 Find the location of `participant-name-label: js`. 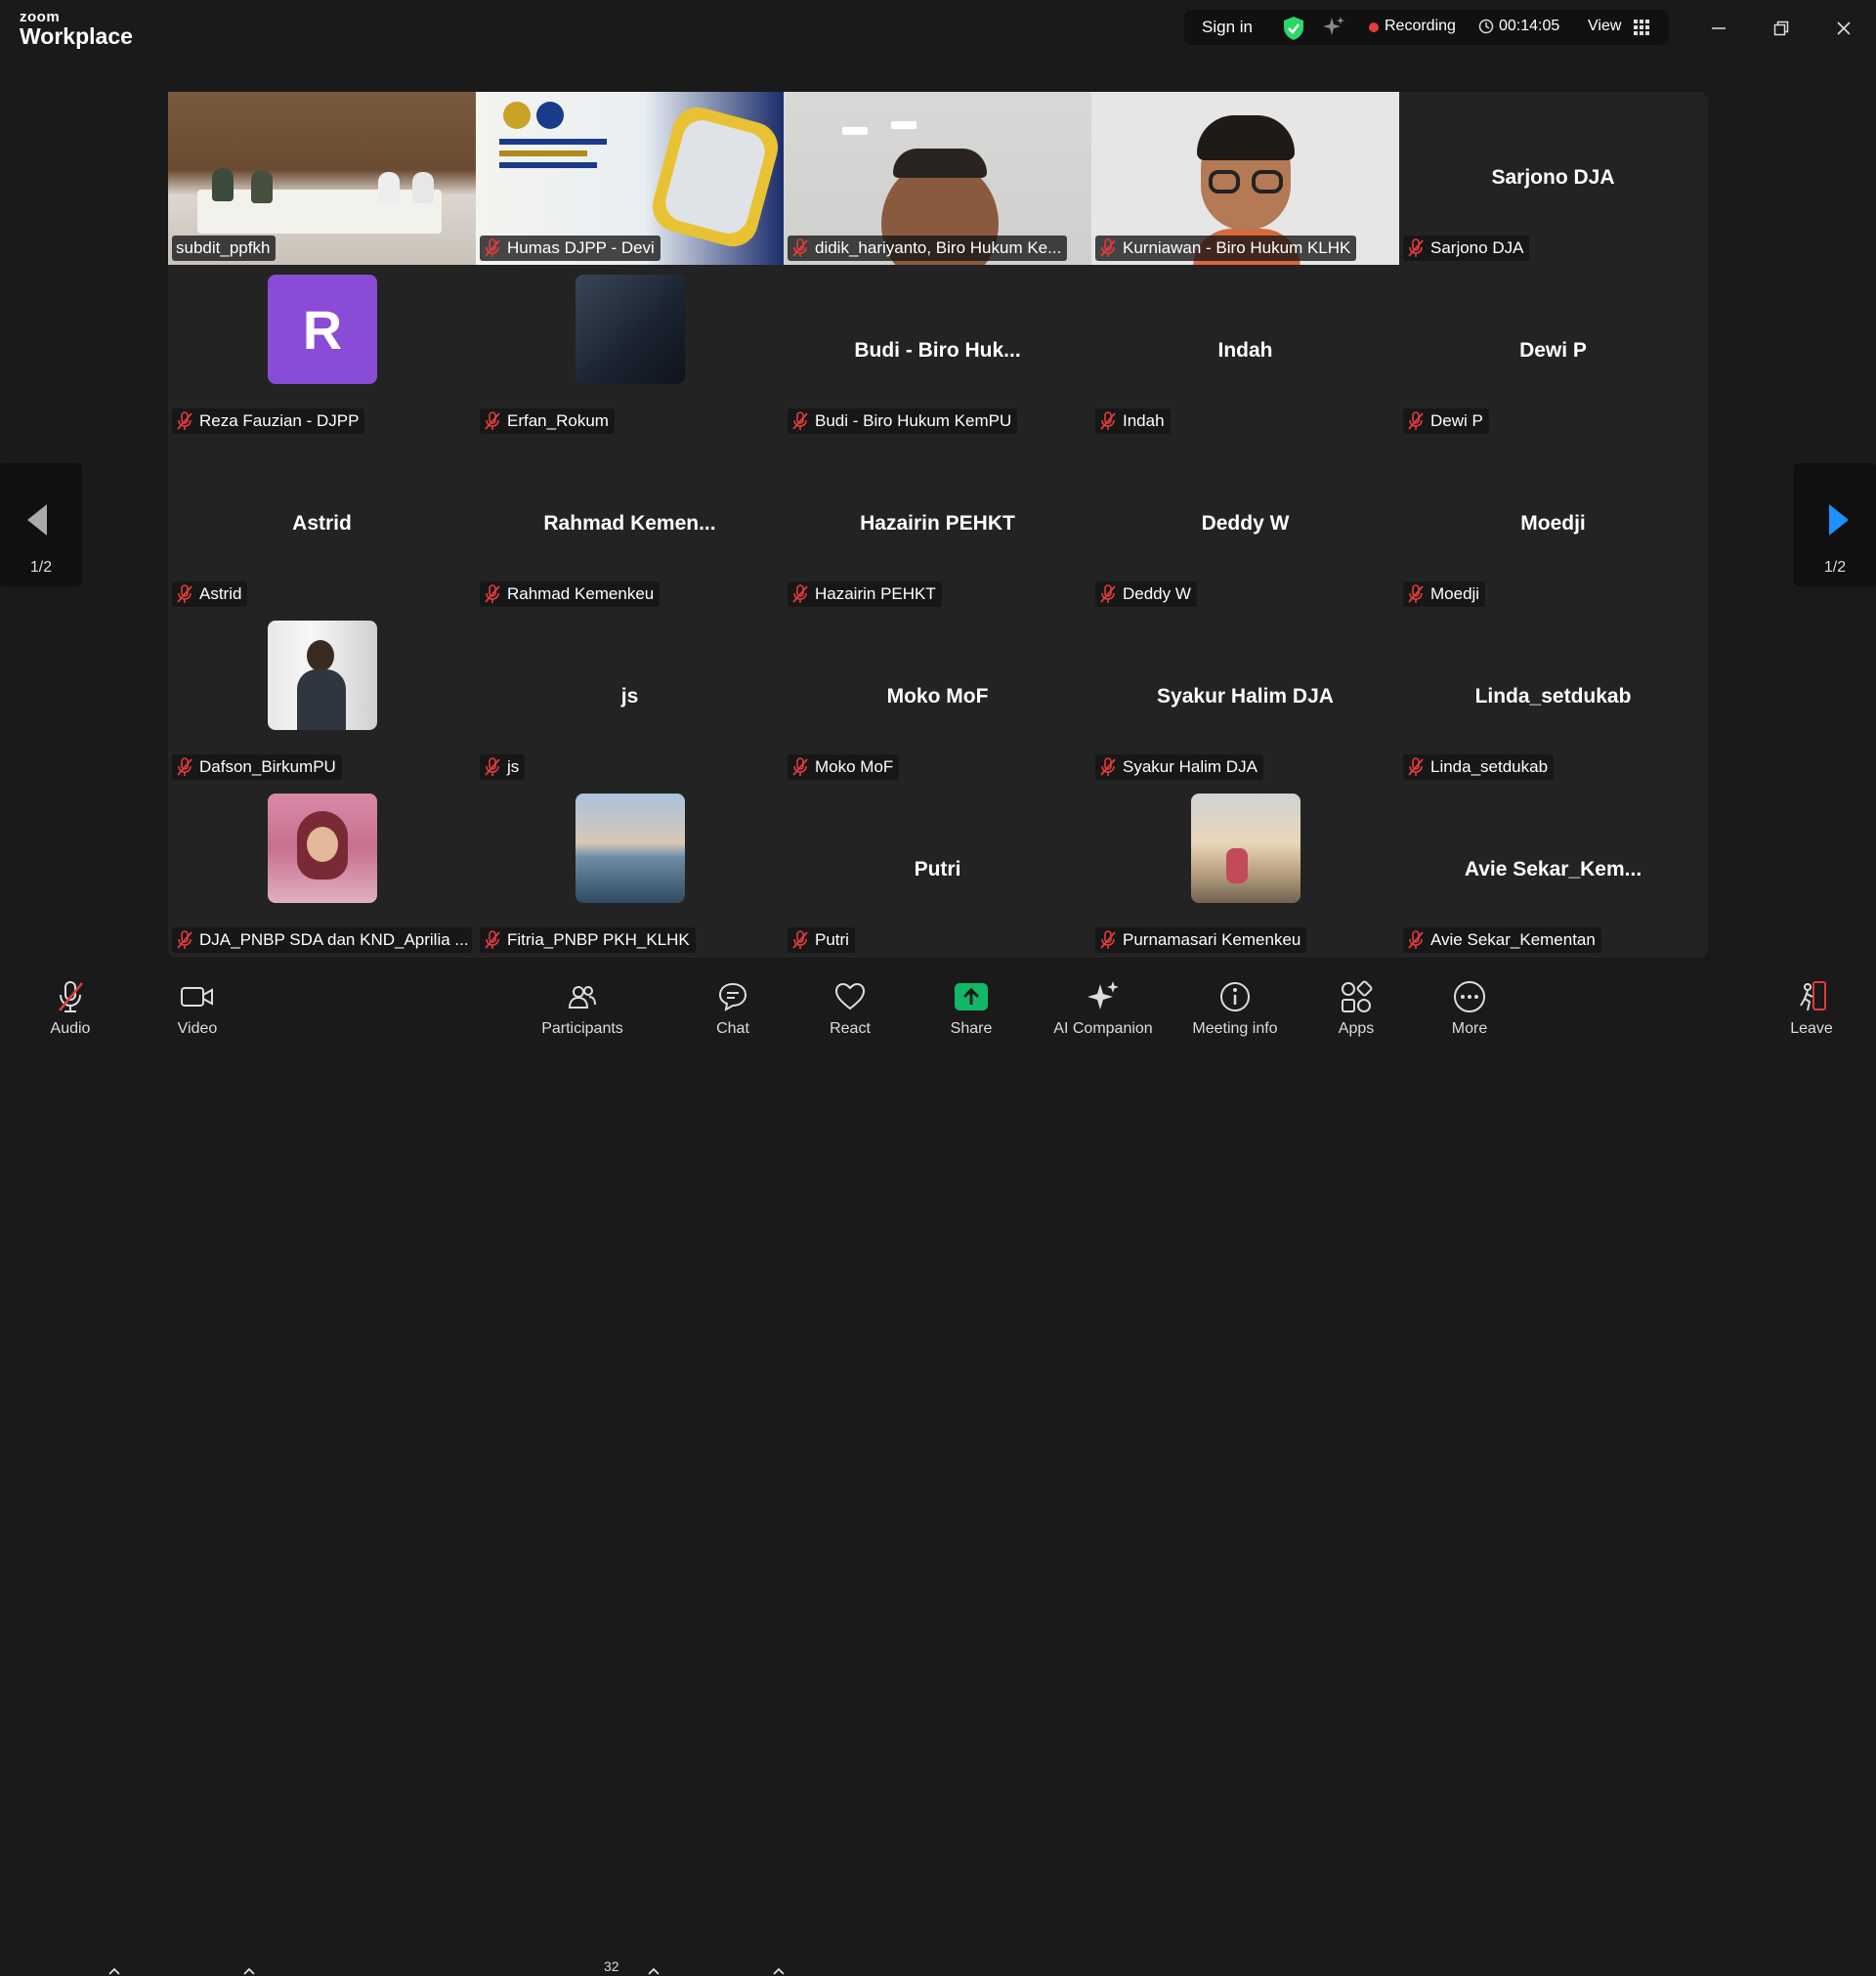

participant-name-label: js is located at coordinates (503, 767).